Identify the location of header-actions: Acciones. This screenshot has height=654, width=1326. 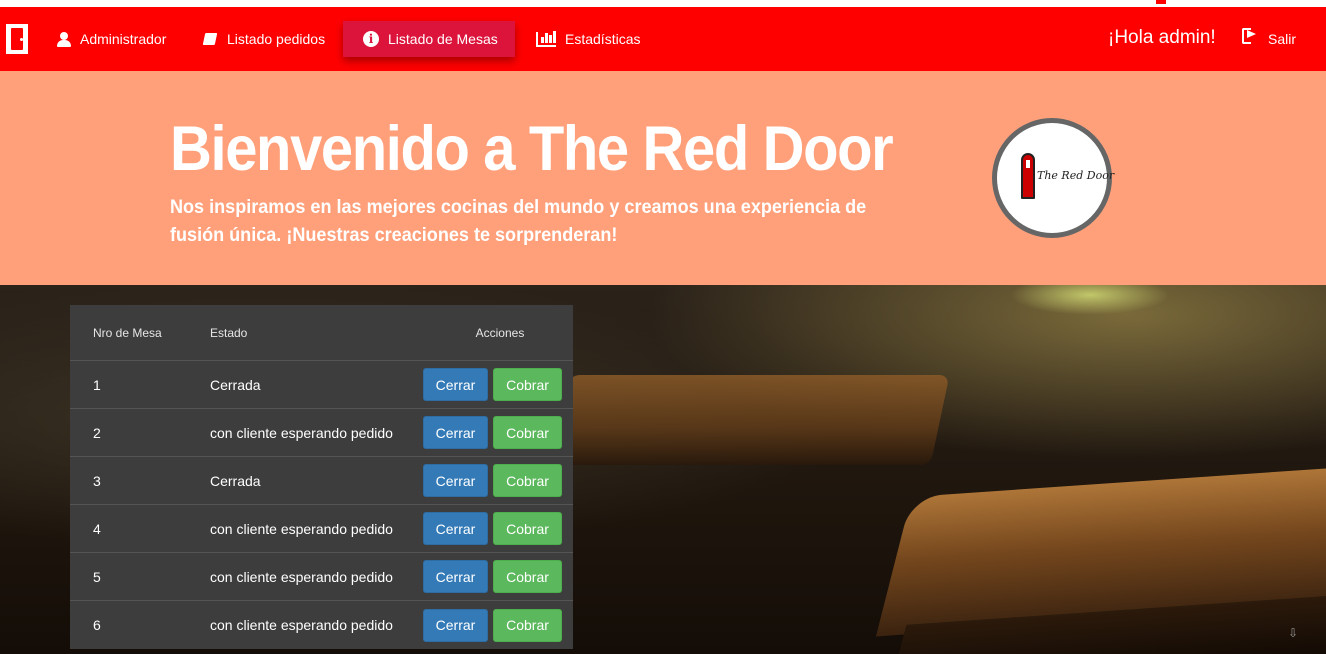
(500, 332).